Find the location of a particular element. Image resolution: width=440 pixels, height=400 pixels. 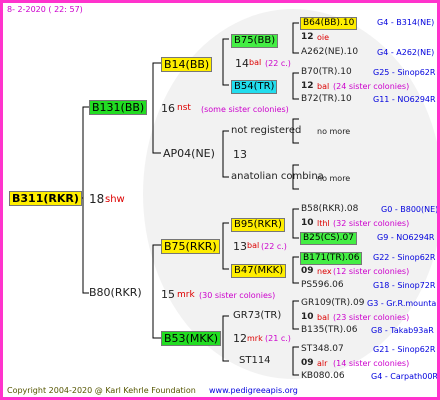

gen4-r14-ref: G4 - Carpath00R is located at coordinates (404, 376).